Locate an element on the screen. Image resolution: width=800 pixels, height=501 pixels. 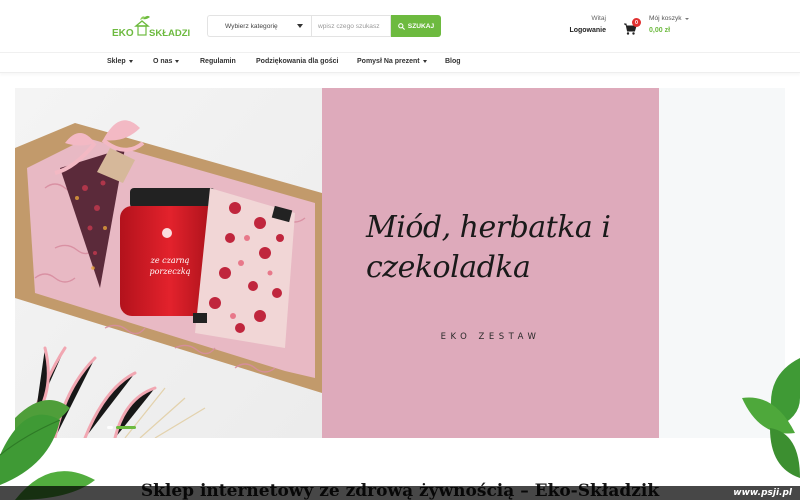
watermark-bar is located at coordinates (400, 493).